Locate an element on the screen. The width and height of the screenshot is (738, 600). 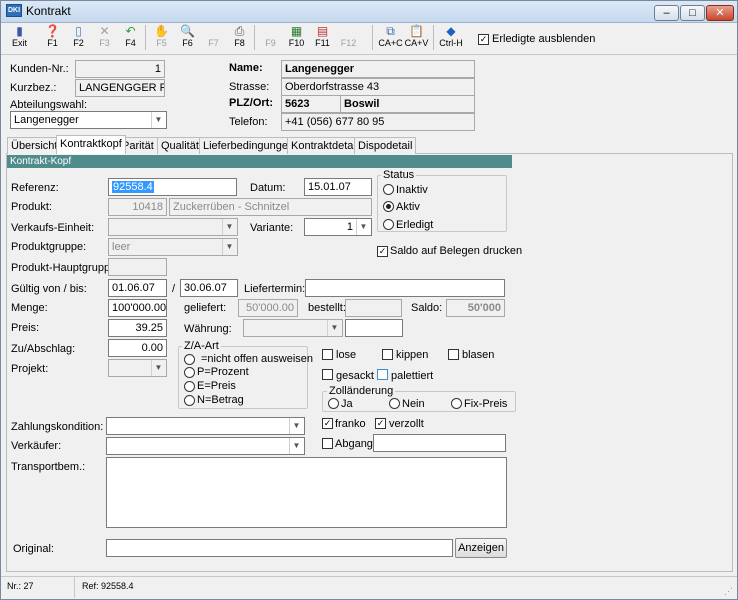
tab-kontraktkopf: Kontraktkopf is located at coordinates (91, 144).